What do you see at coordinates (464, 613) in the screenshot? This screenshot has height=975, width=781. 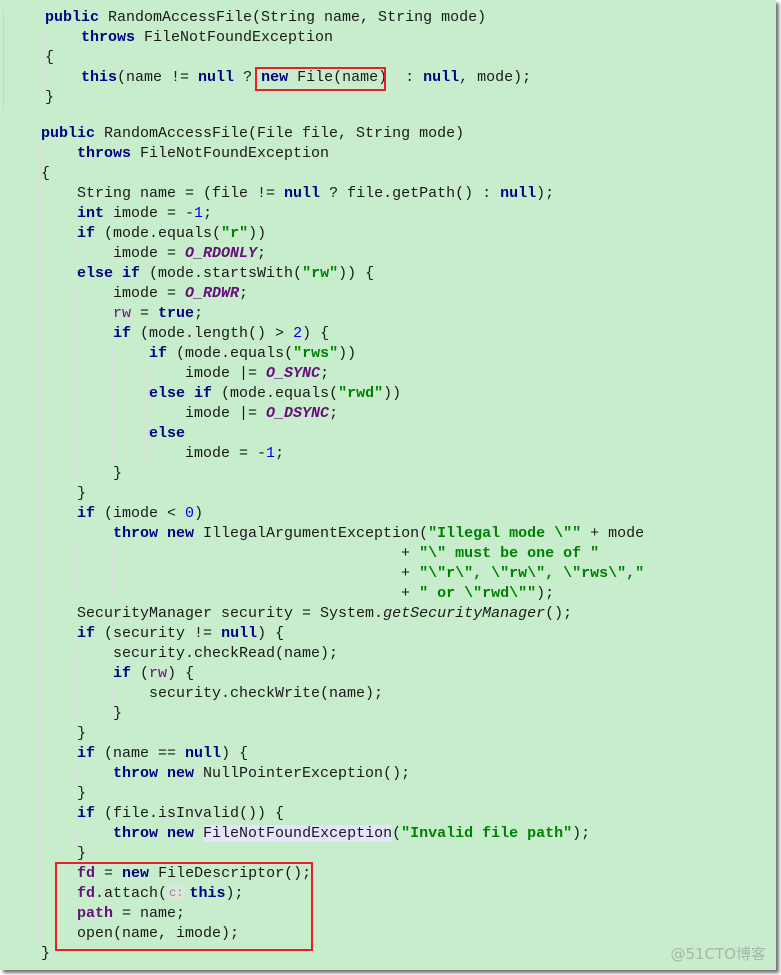 I see `static-method: getSecurityManager` at bounding box center [464, 613].